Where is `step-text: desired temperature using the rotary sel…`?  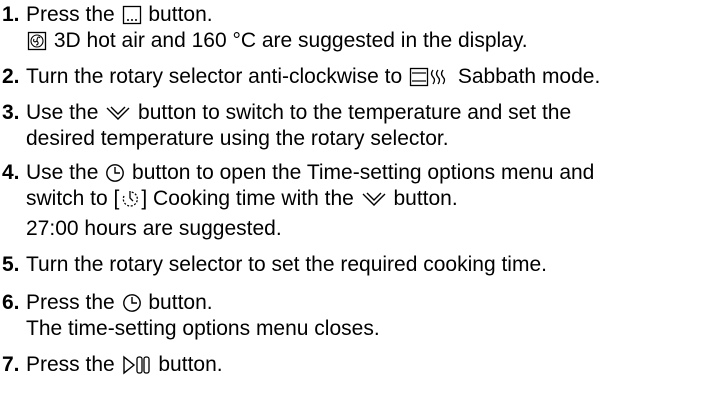 step-text: desired temperature using the rotary sel… is located at coordinates (237, 138).